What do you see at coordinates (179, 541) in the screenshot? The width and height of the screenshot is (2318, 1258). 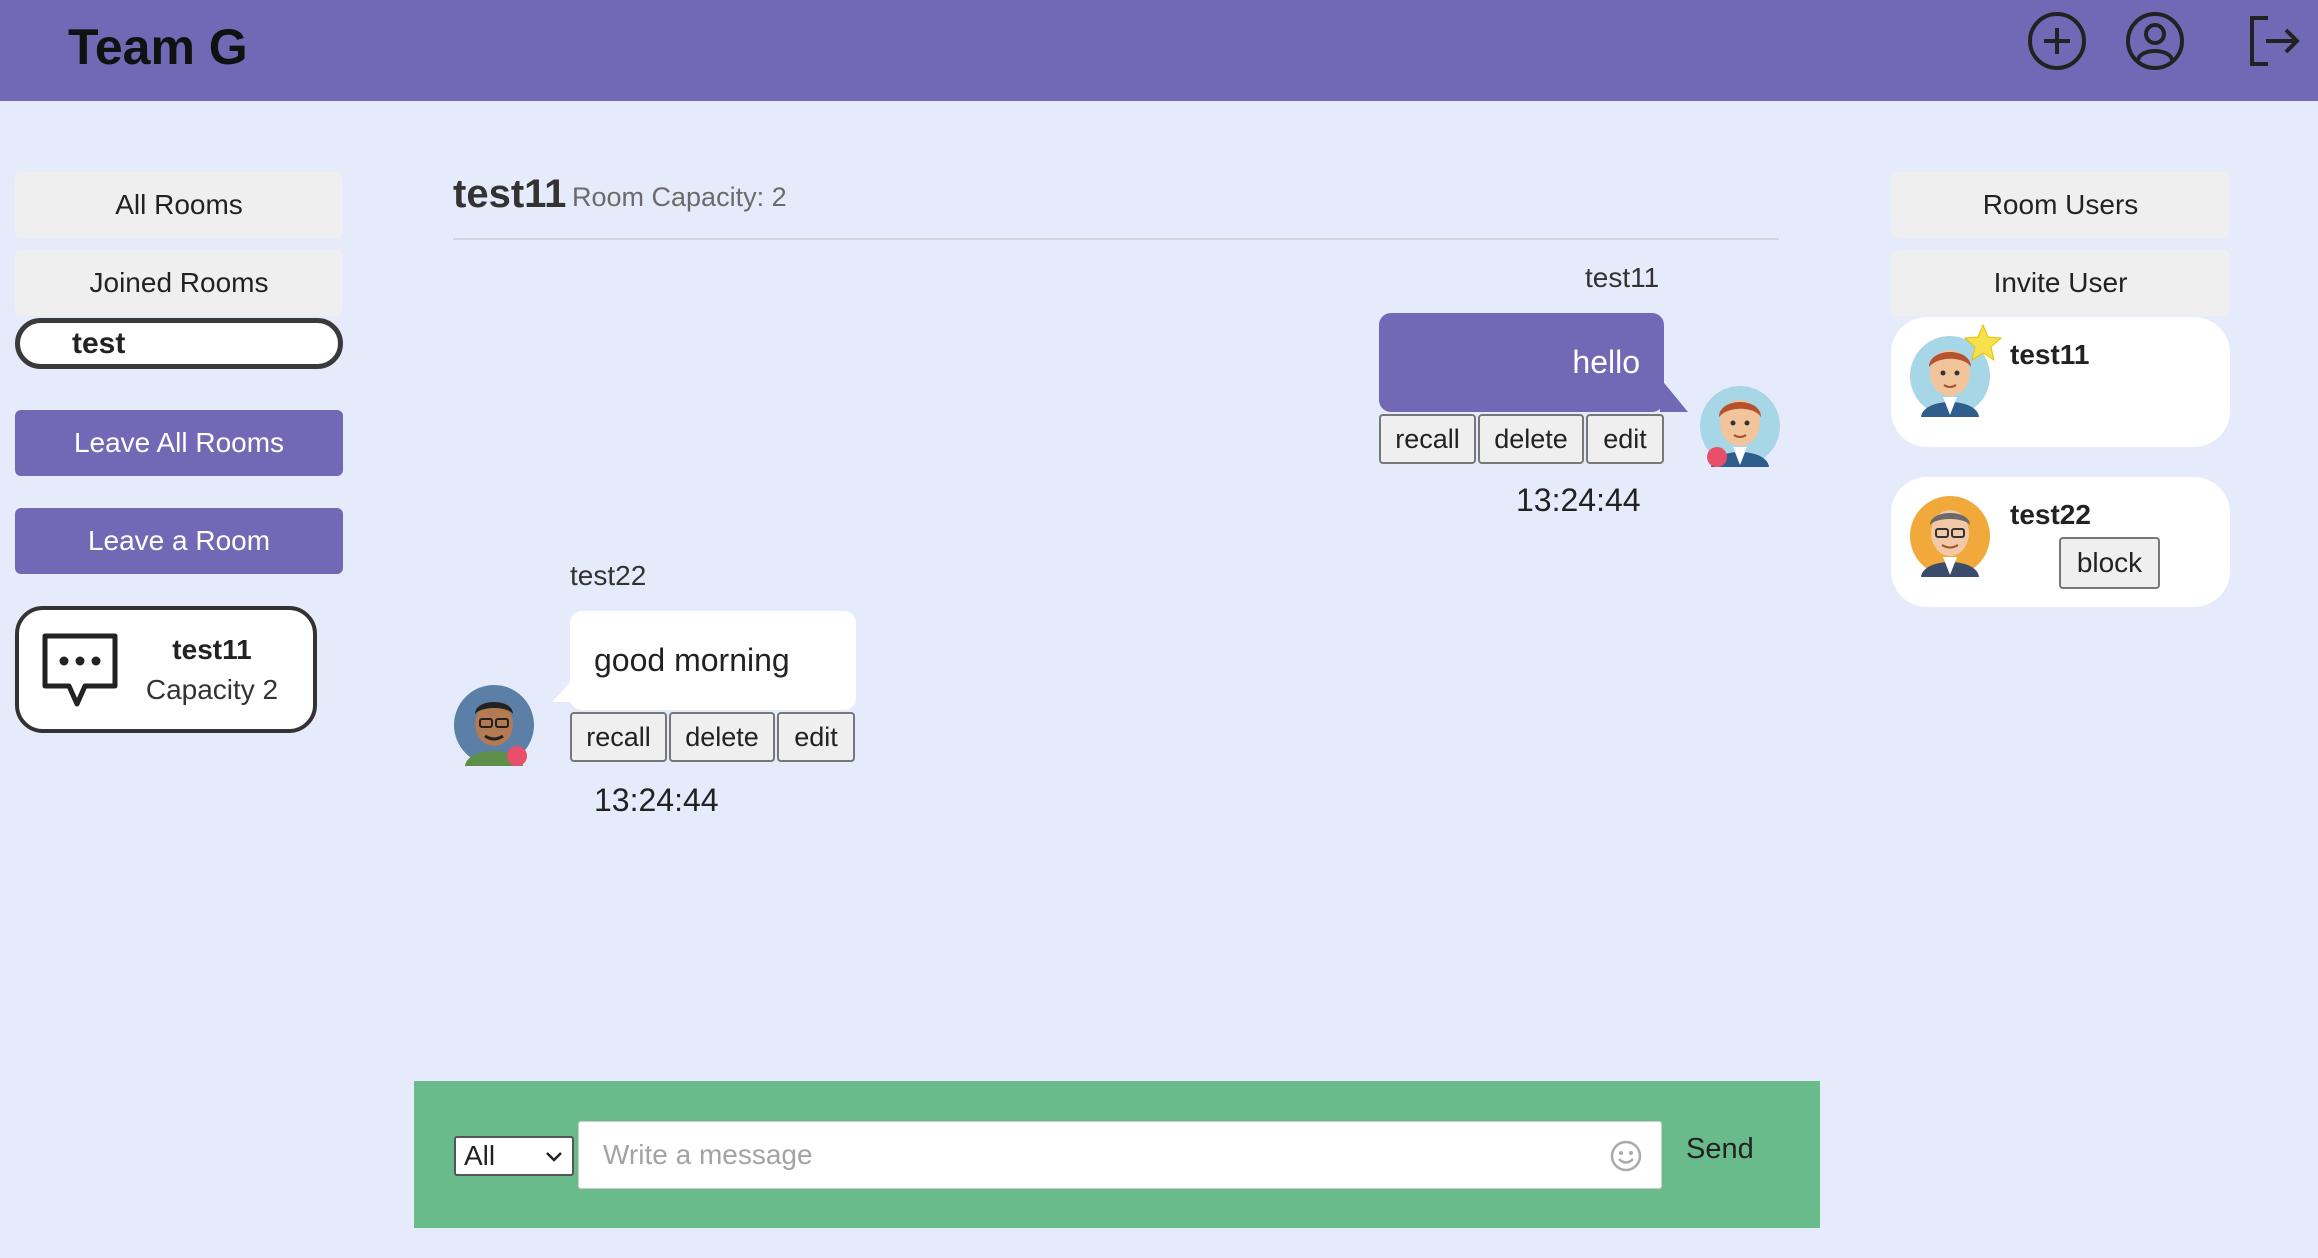 I see `leave-a-room-button: Leave a Room` at bounding box center [179, 541].